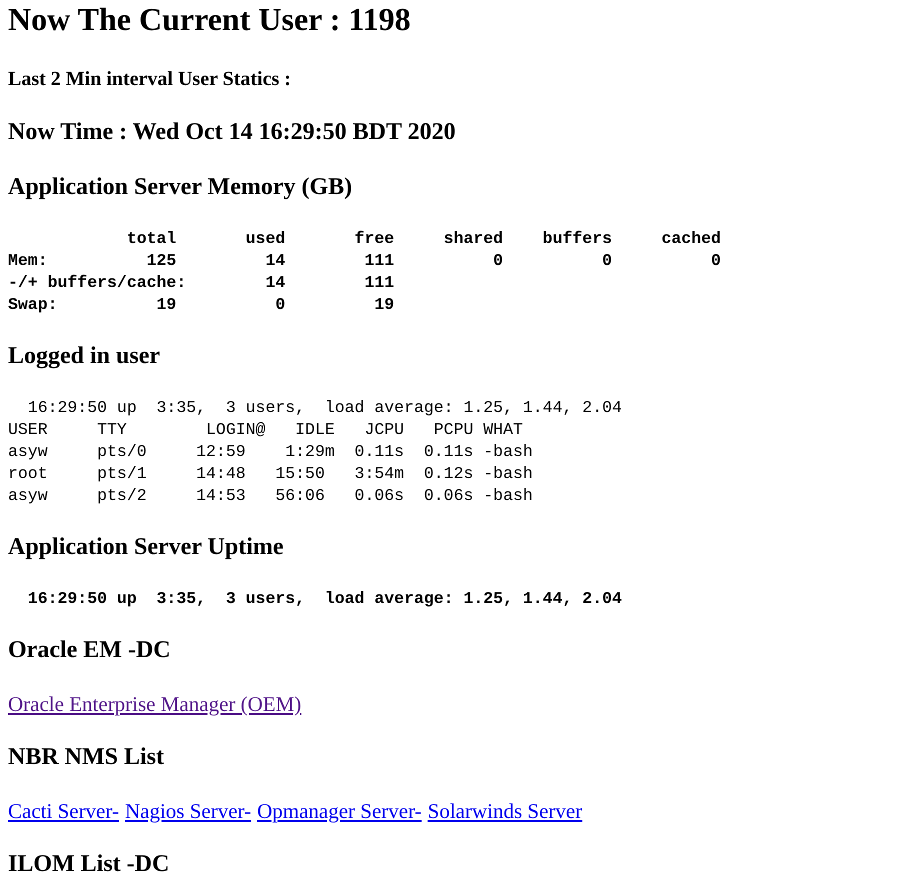 This screenshot has width=910, height=891. Describe the element at coordinates (86, 757) in the screenshot. I see `section-heading: NBR NMS List` at that location.